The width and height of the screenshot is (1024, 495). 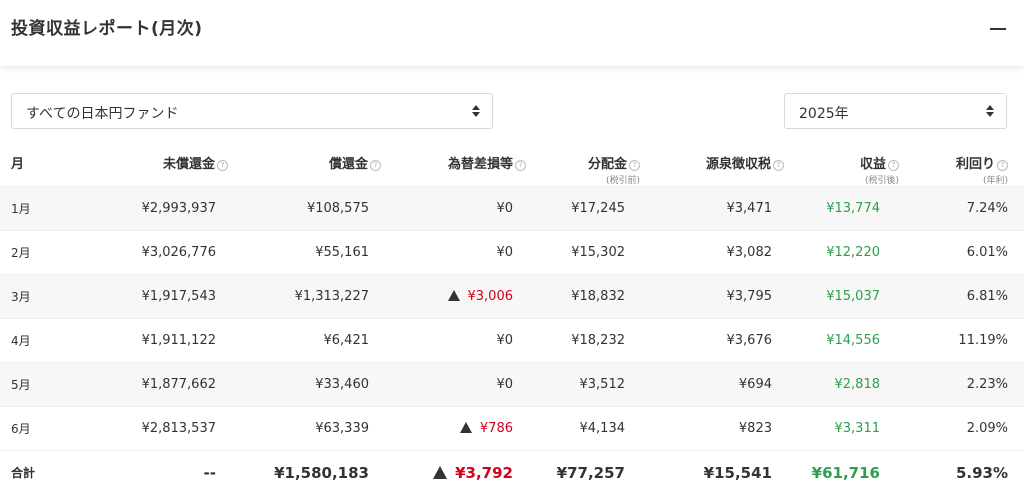 I want to click on cell-unredeemed: ¥1,917,543, so click(x=174, y=296).